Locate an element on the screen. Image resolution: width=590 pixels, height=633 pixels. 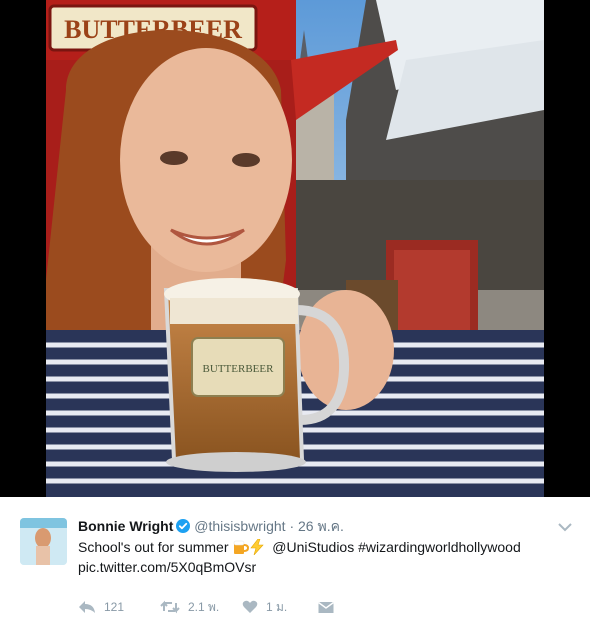
reply-button: 121 is located at coordinates (101, 607).